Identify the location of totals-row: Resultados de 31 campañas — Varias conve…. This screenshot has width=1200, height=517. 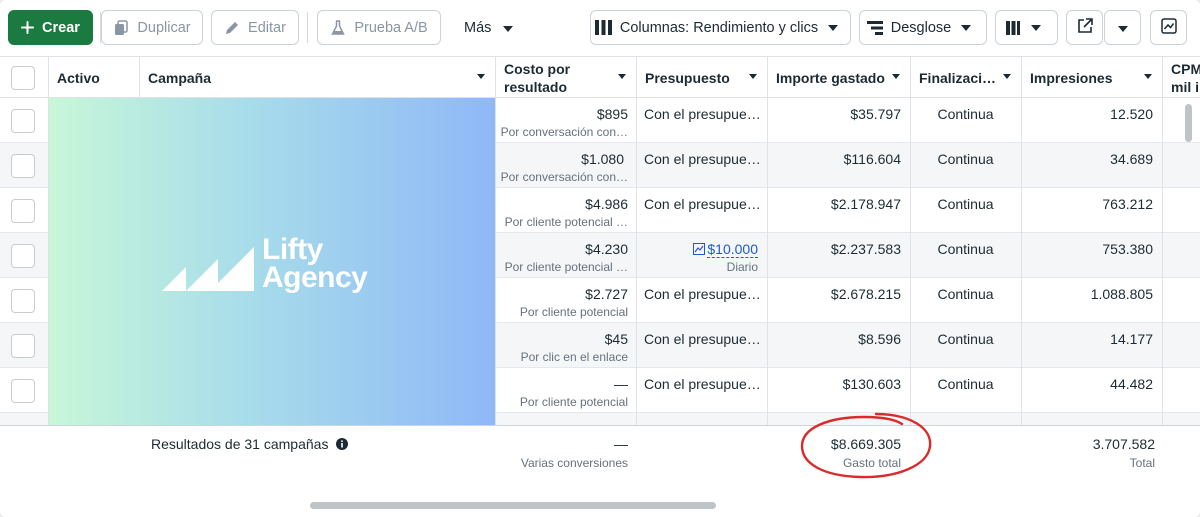
(600, 461).